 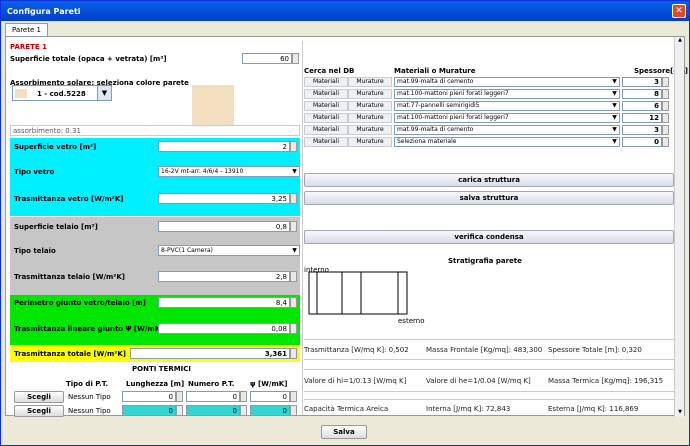 What do you see at coordinates (642, 94) in the screenshot?
I see `spessore-input: 8` at bounding box center [642, 94].